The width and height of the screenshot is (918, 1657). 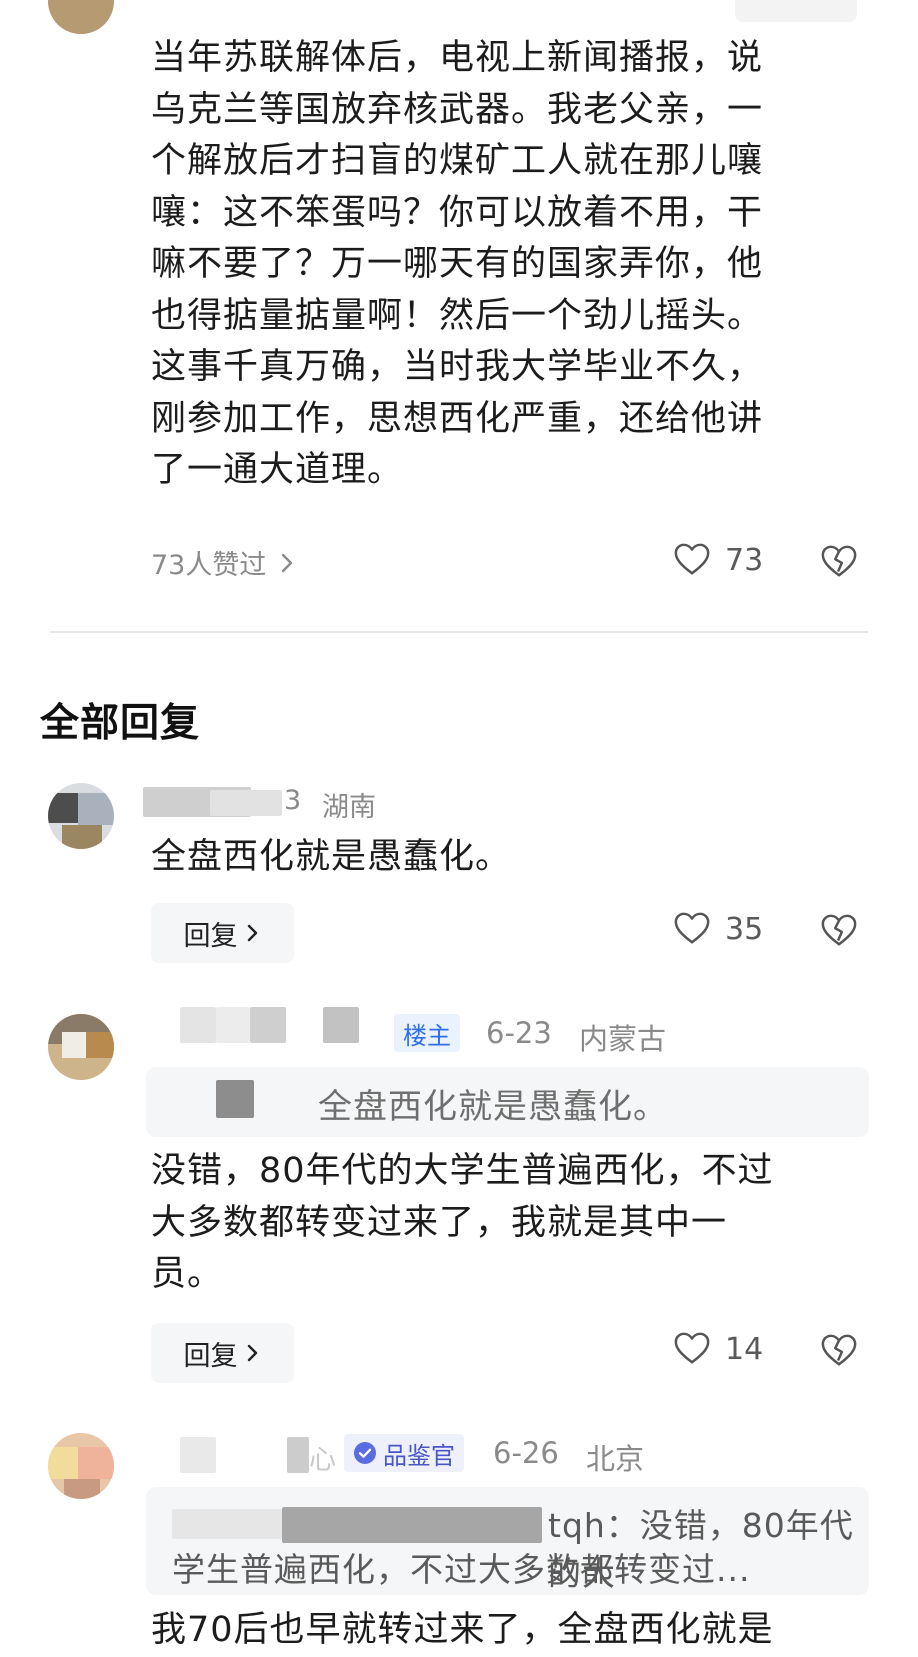 I want to click on like-button: 14, so click(x=718, y=1349).